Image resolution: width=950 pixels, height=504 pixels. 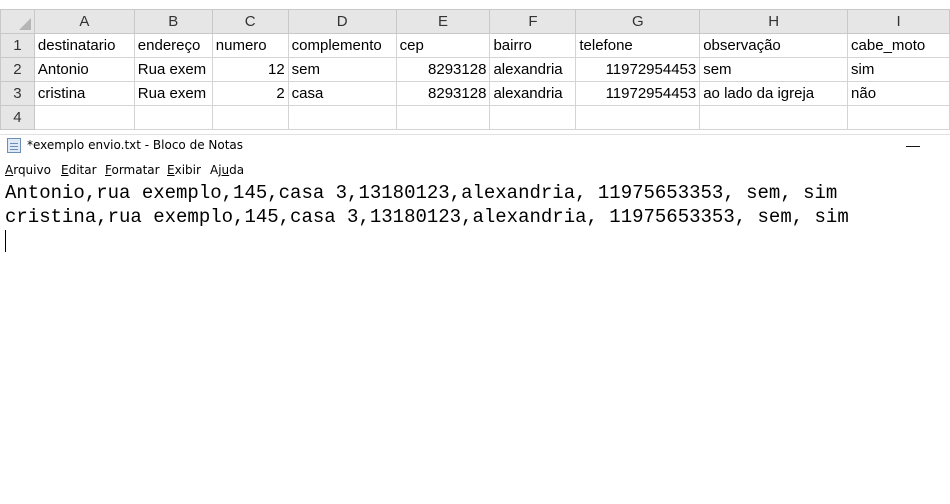 What do you see at coordinates (250, 93) in the screenshot?
I see `cell: 2` at bounding box center [250, 93].